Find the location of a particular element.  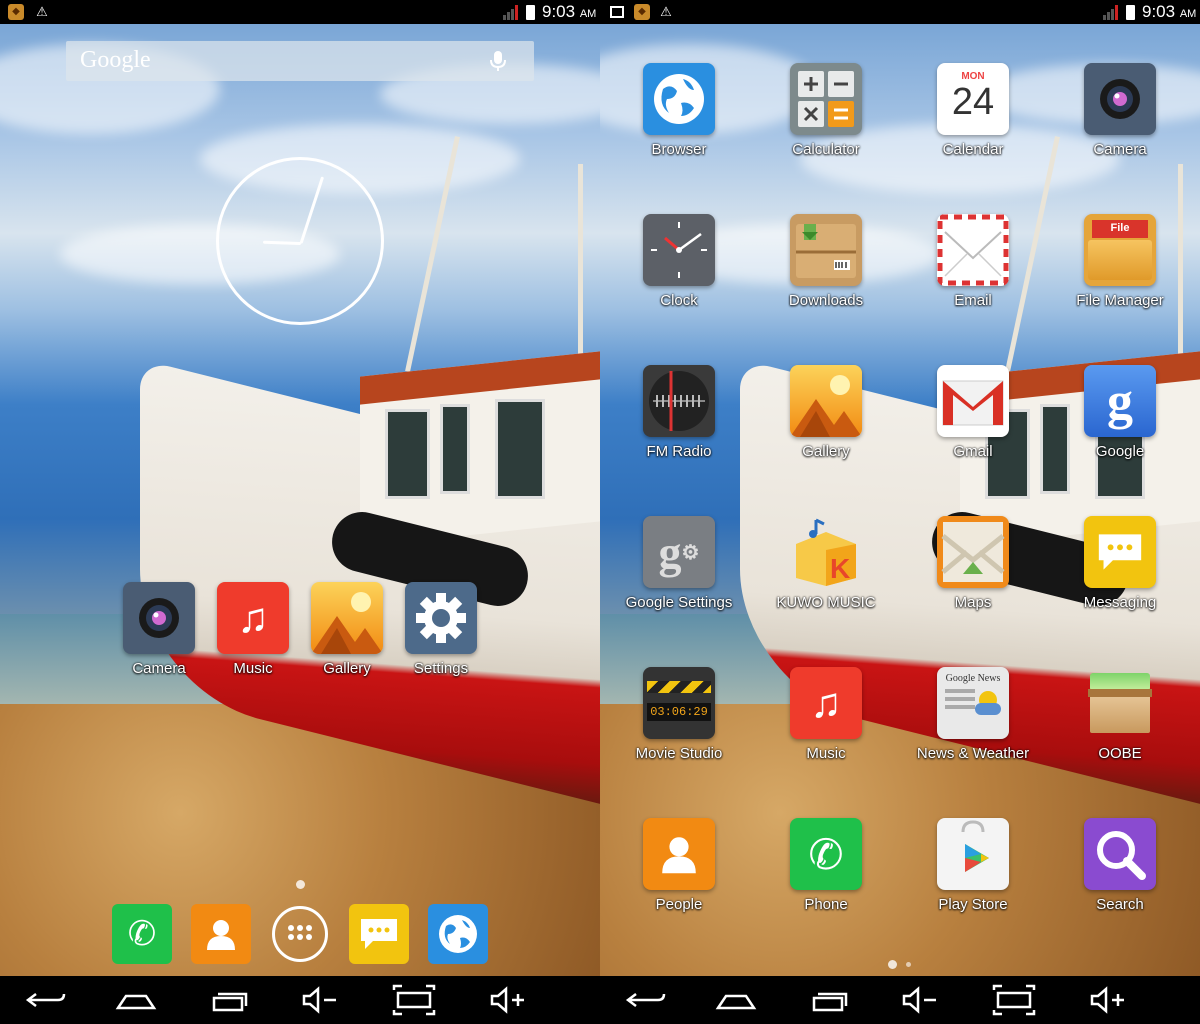

settings-icon is located at coordinates (441, 618).